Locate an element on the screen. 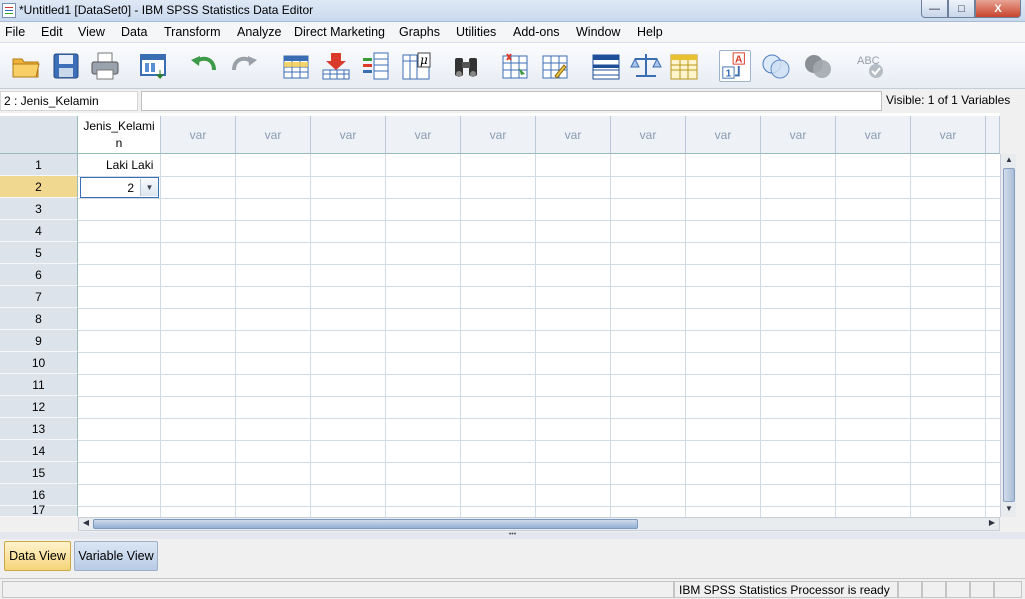 This screenshot has height=599, width=1025. redo-icon is located at coordinates (244, 66).